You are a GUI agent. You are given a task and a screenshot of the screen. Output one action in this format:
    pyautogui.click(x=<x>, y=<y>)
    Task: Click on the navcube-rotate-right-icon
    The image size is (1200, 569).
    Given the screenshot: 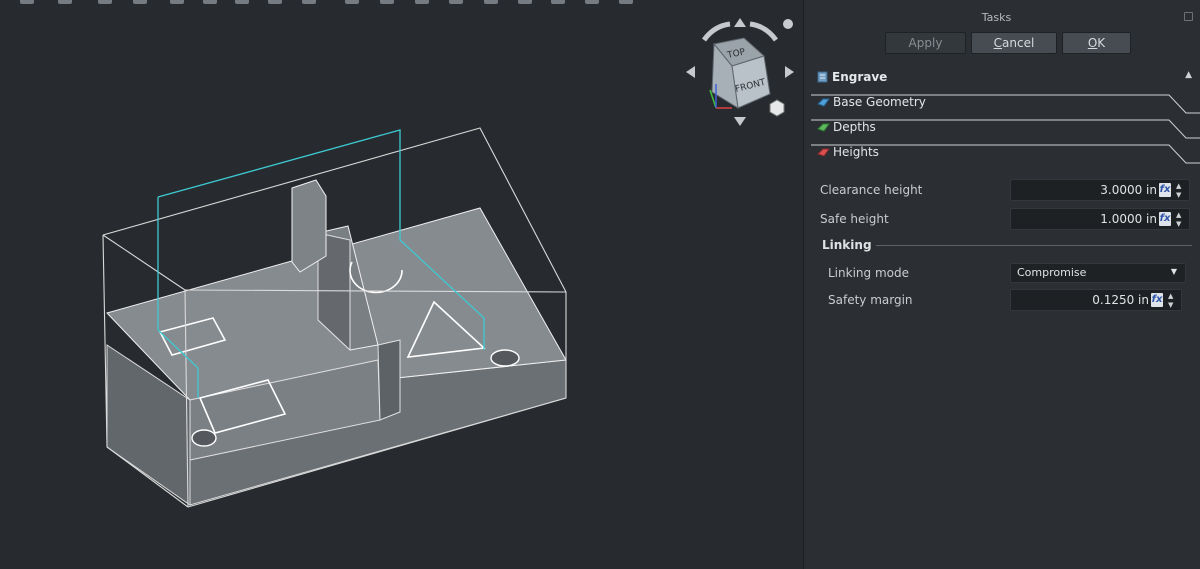 What is the action you would take?
    pyautogui.click(x=764, y=31)
    